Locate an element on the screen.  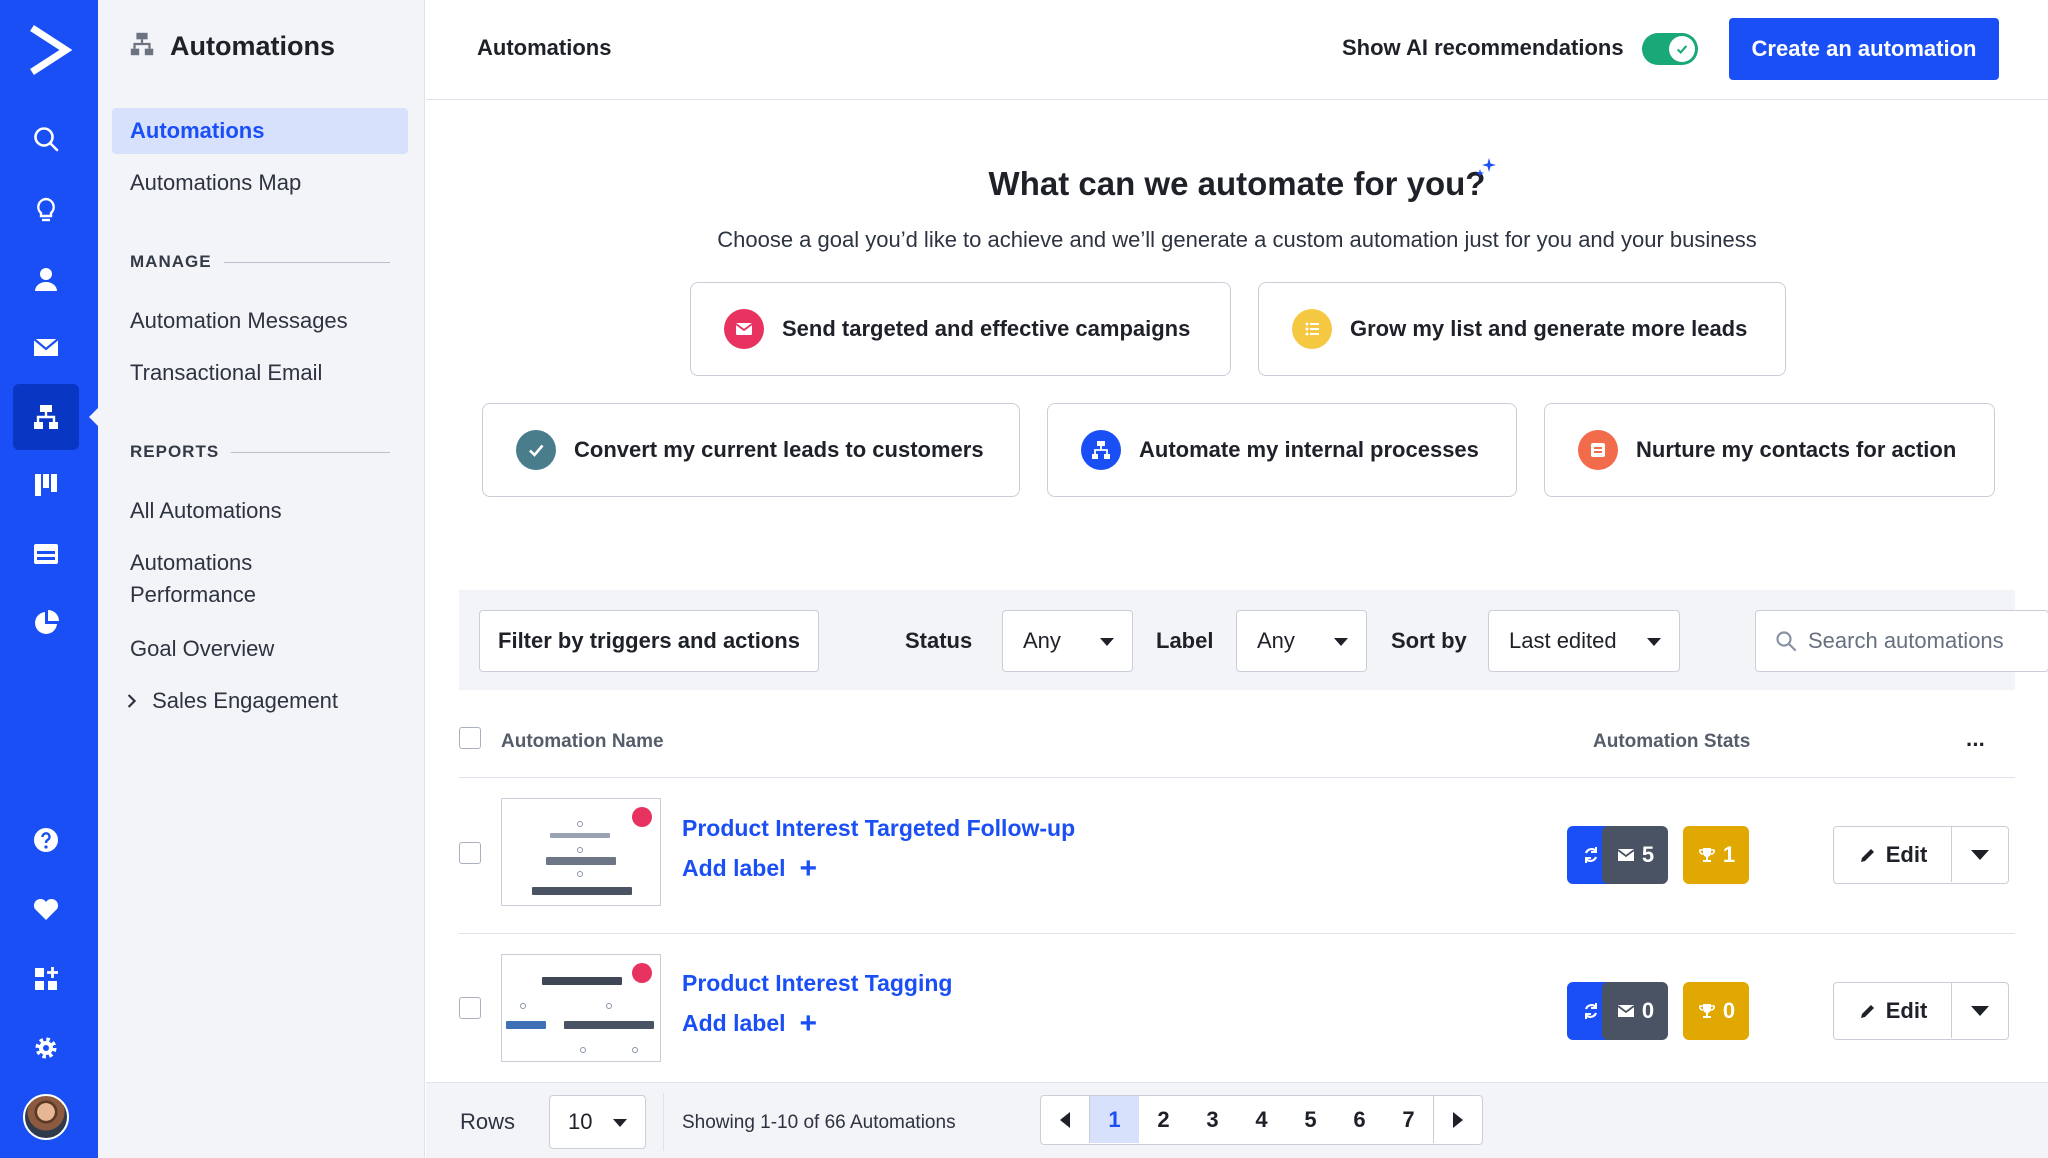
help-icon is located at coordinates (46, 840).